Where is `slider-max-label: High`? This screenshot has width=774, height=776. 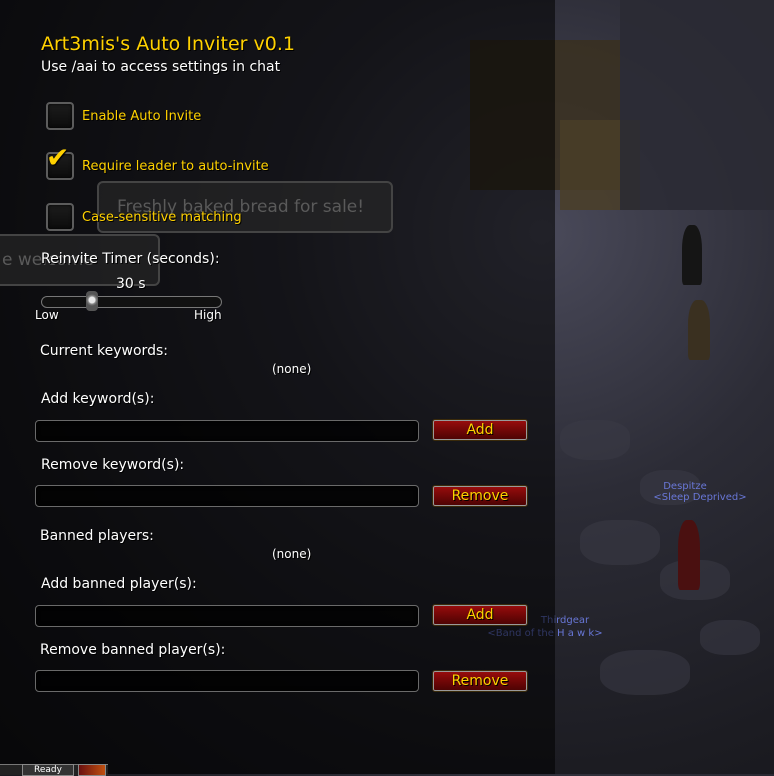
slider-max-label: High is located at coordinates (208, 315).